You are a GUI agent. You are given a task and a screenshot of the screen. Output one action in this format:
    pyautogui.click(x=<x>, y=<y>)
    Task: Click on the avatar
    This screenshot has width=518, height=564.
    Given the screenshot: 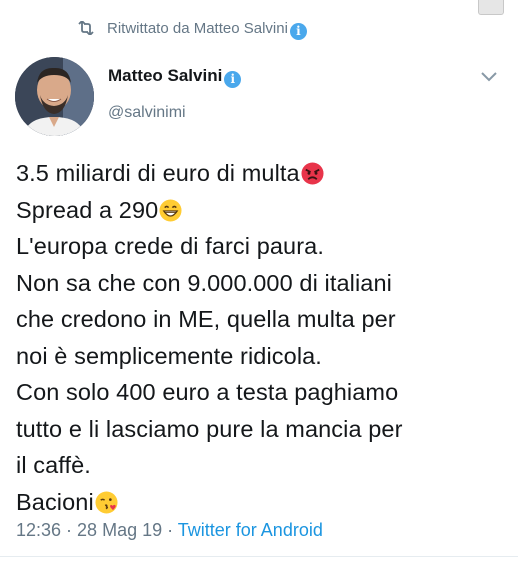 What is the action you would take?
    pyautogui.click(x=54, y=96)
    